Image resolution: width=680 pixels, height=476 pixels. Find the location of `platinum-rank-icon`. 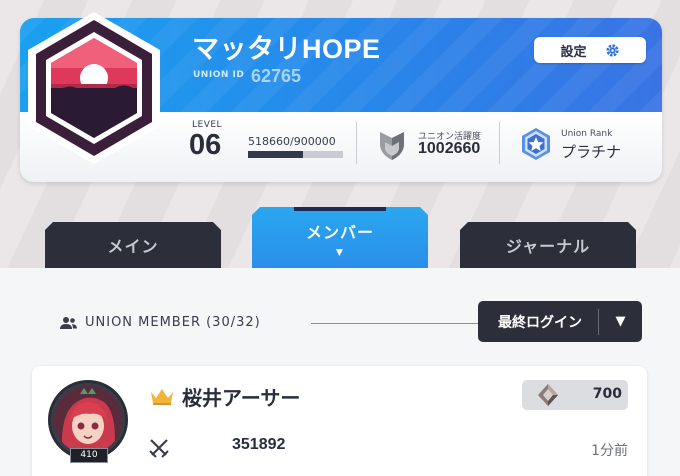

platinum-rank-icon is located at coordinates (536, 144).